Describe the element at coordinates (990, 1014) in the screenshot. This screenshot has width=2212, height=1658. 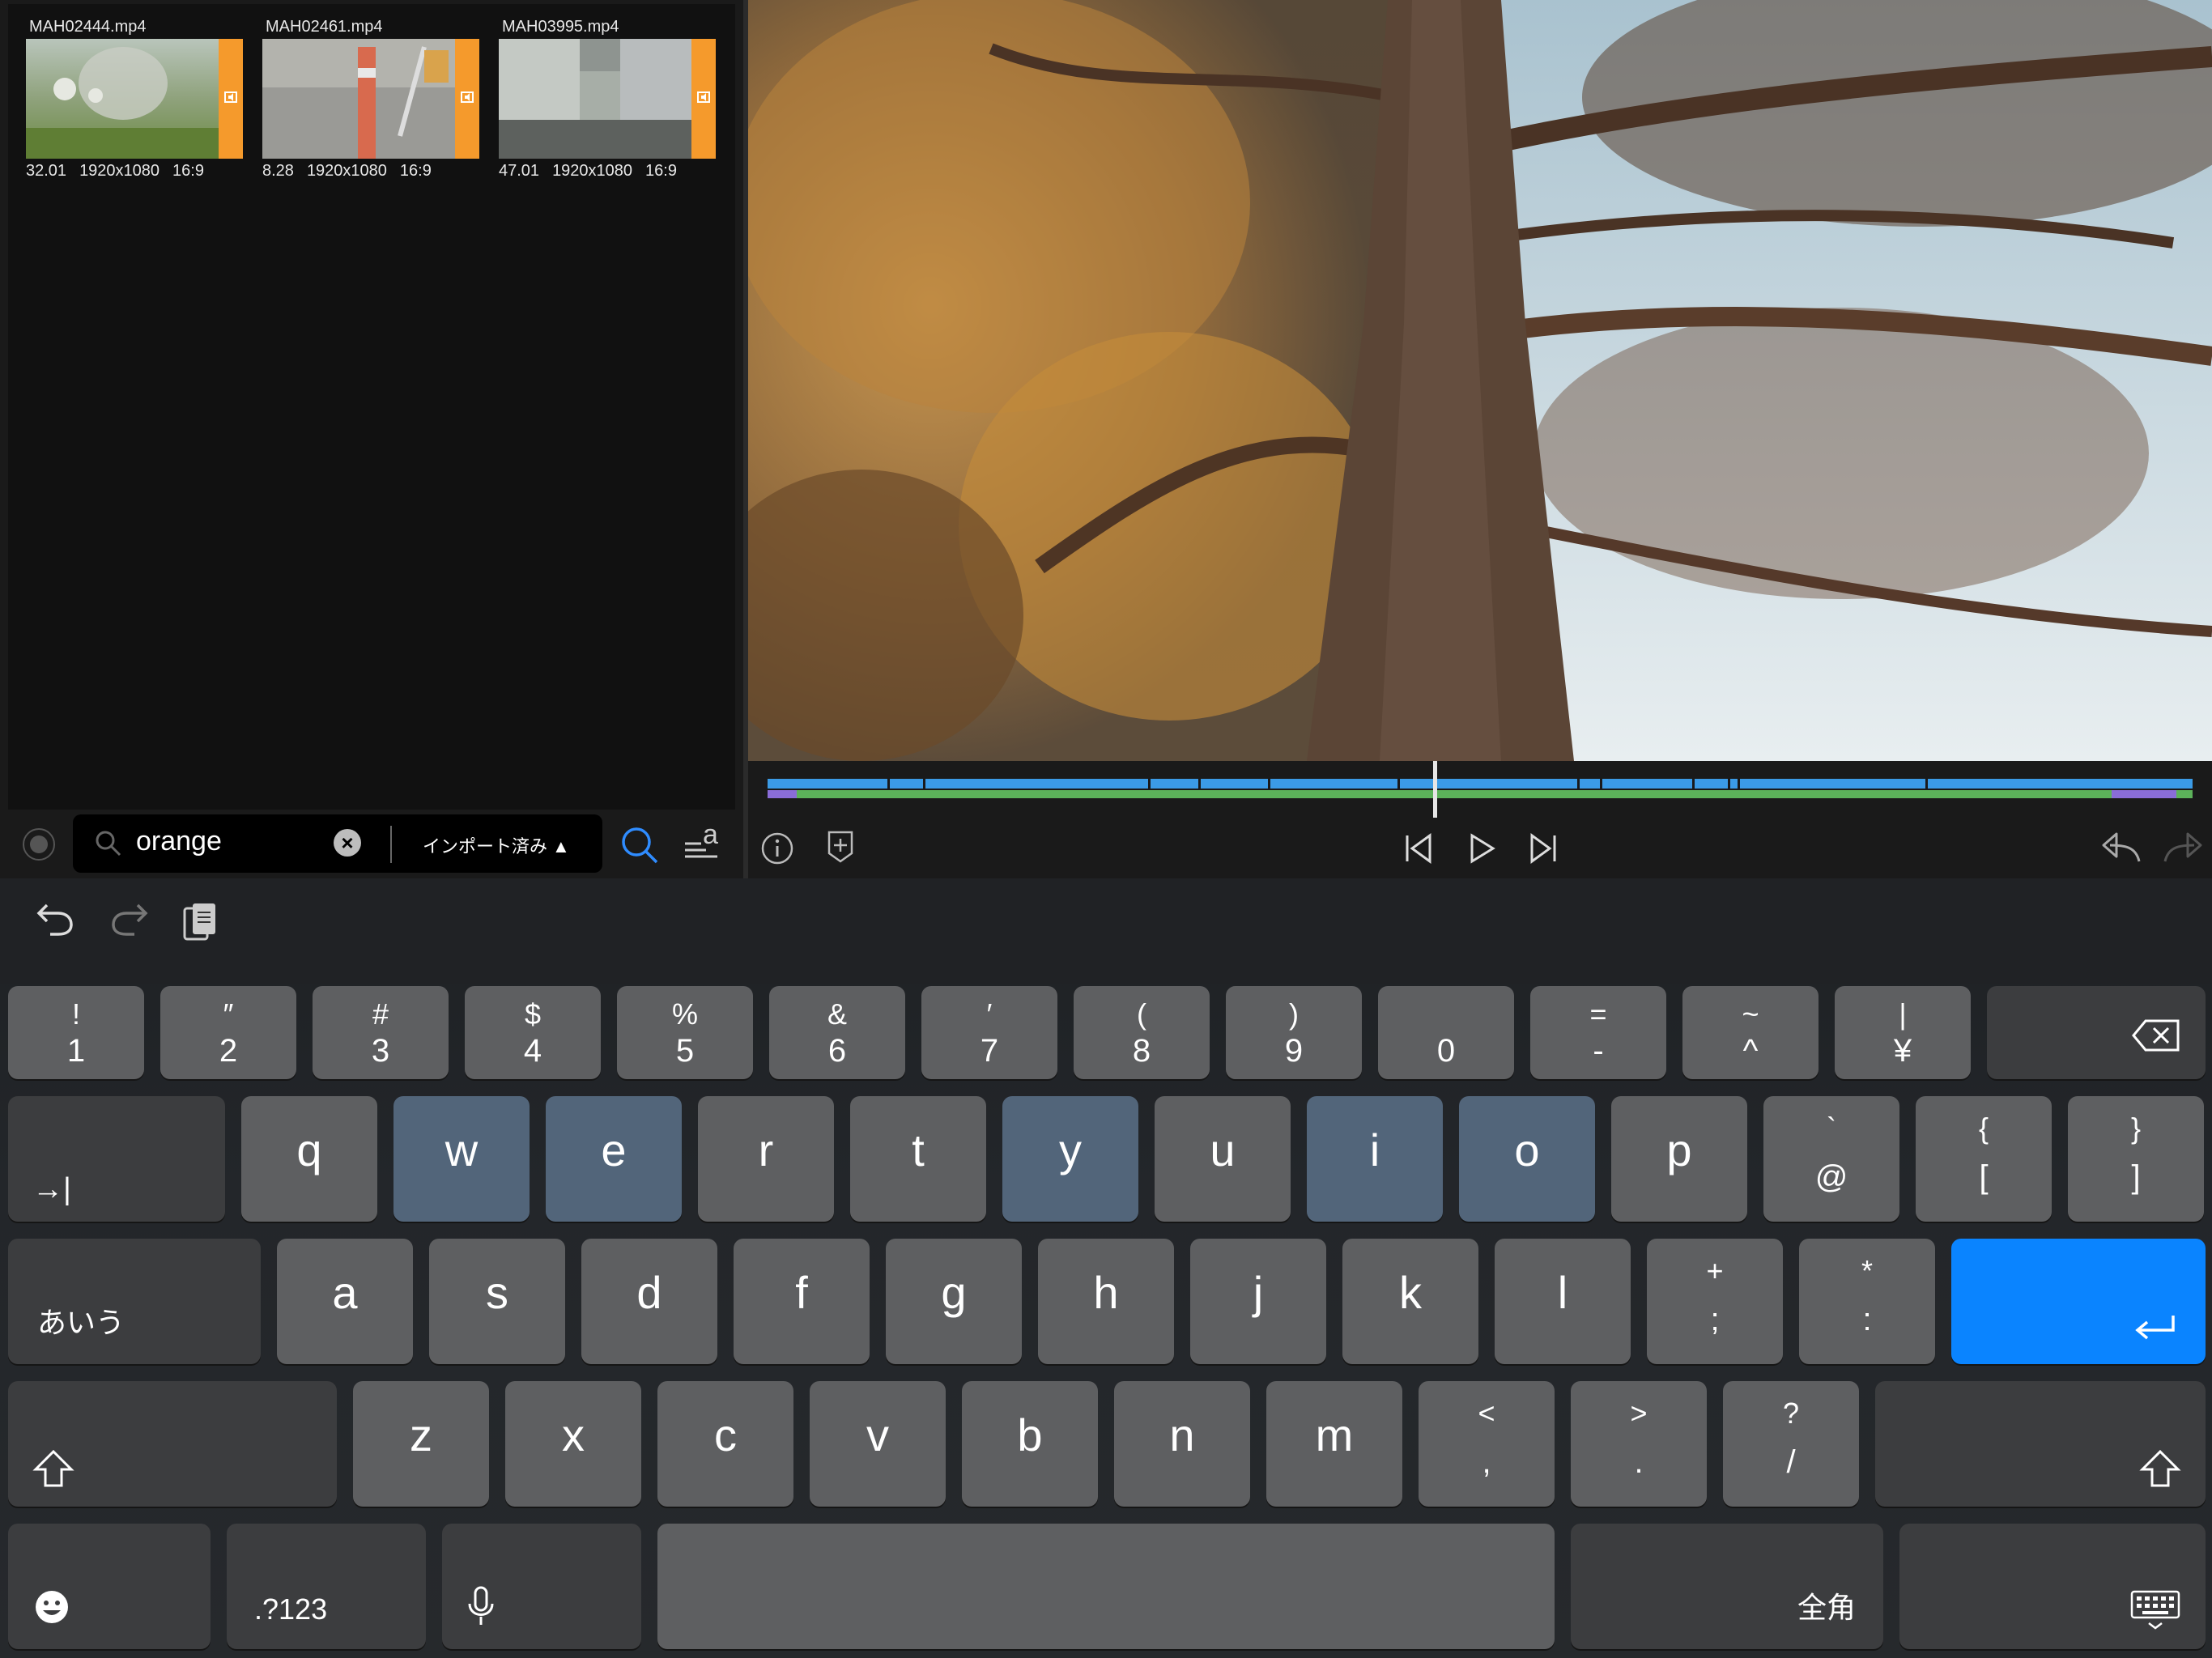
I see `key-shift-label: ′` at that location.